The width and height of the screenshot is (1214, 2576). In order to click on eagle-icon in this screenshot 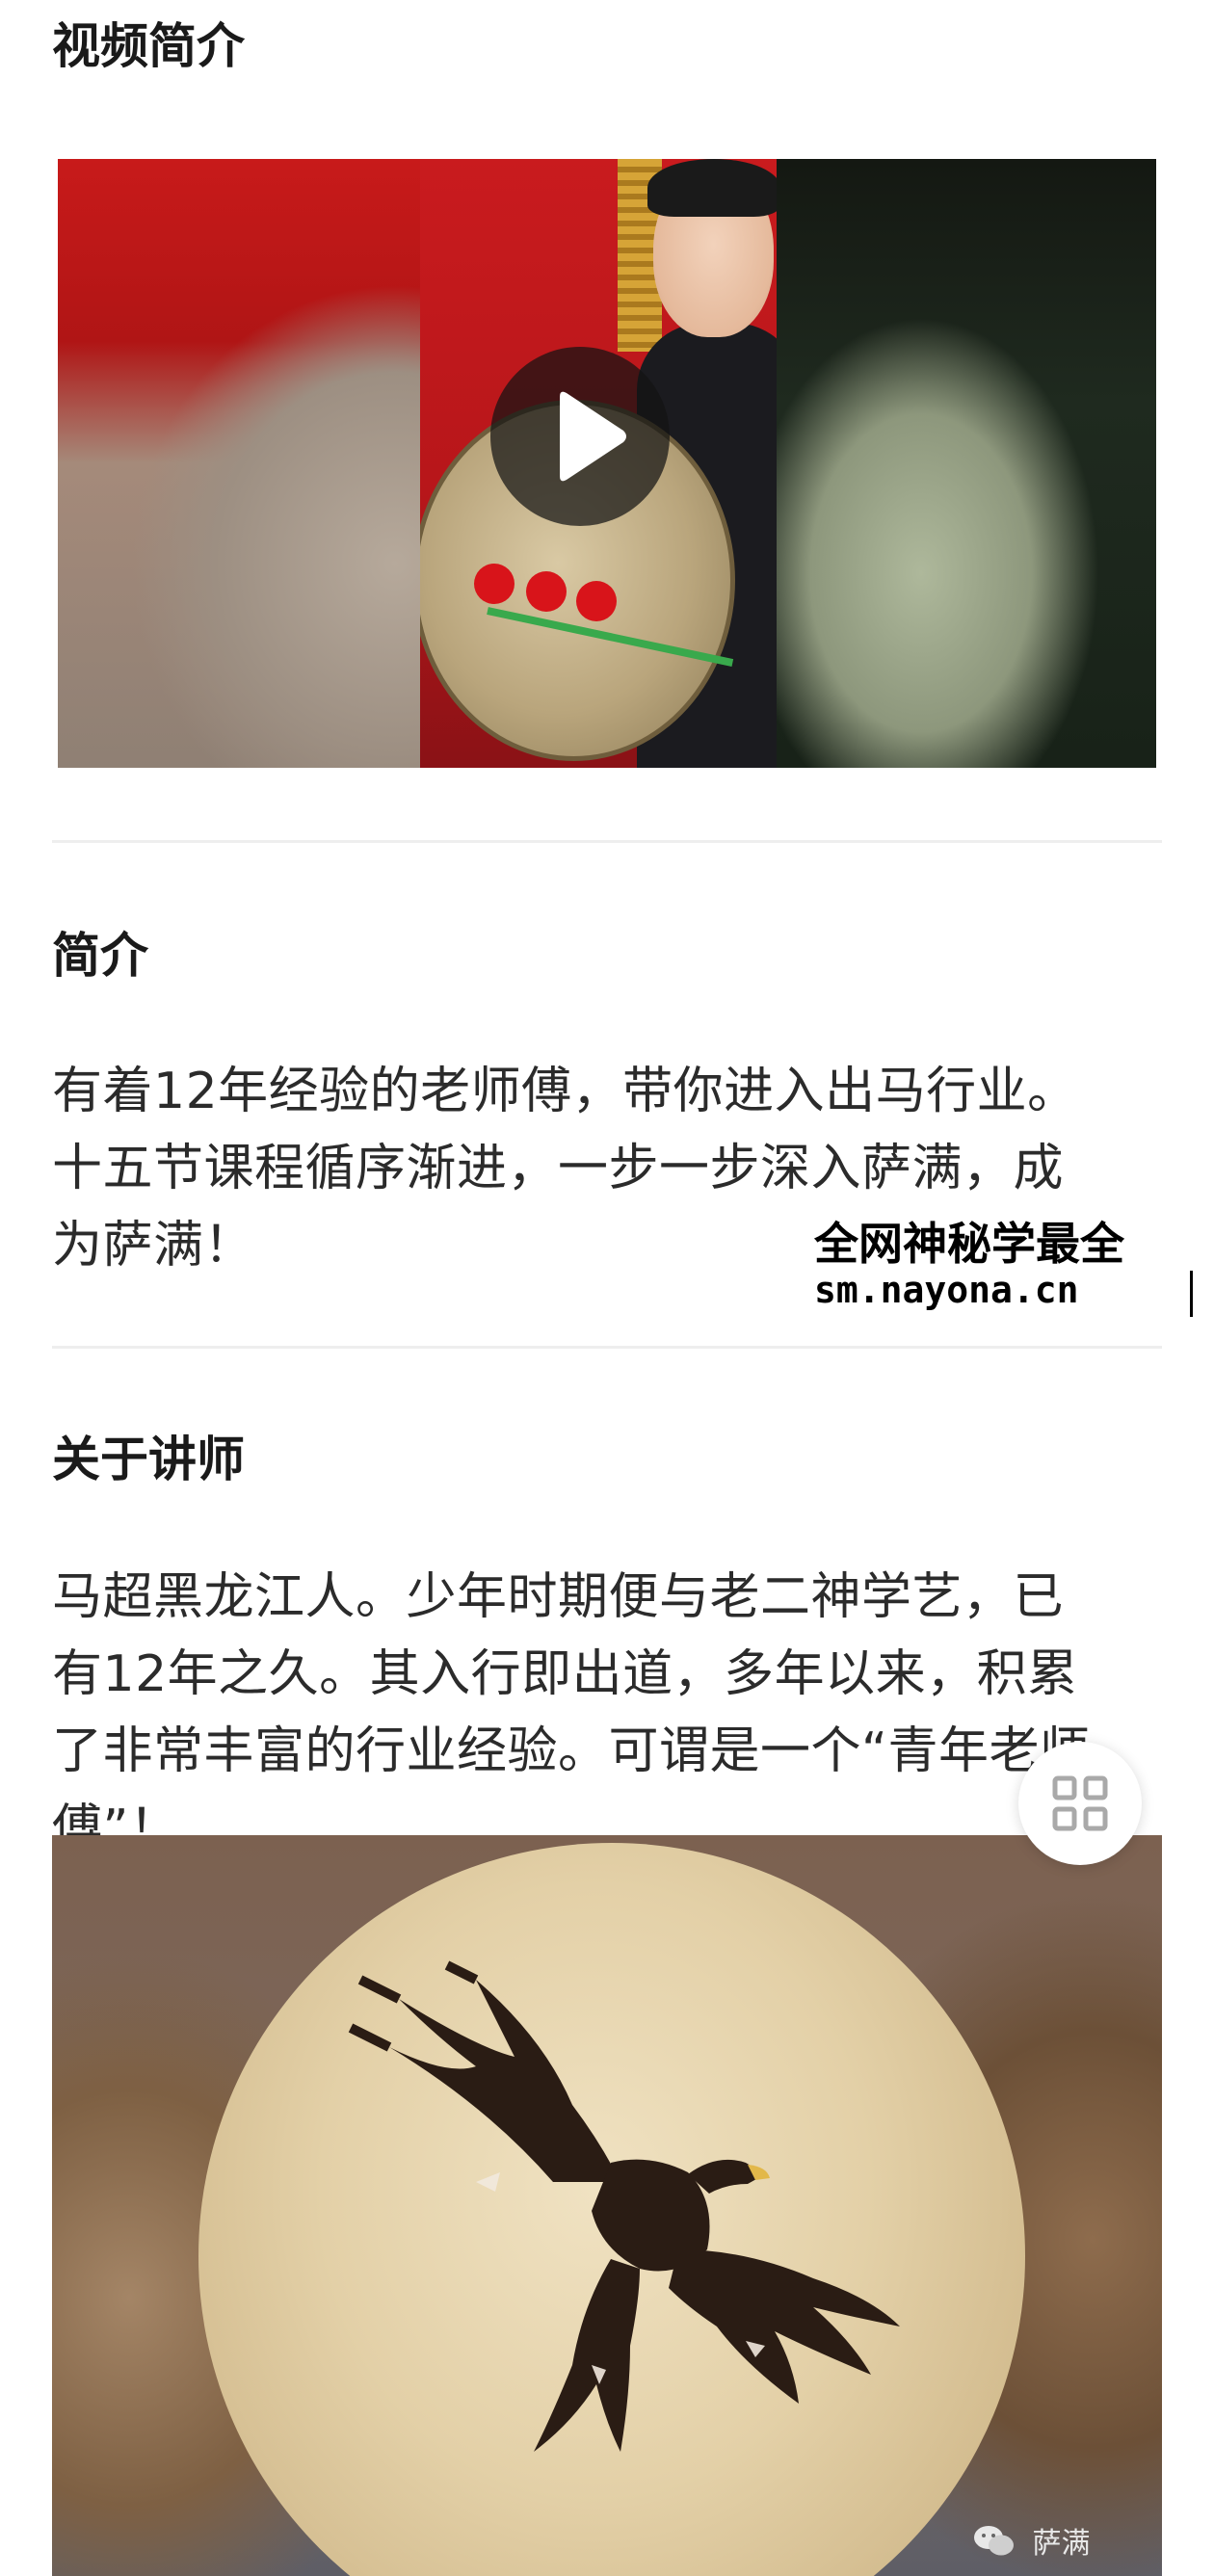, I will do `click(624, 2206)`.